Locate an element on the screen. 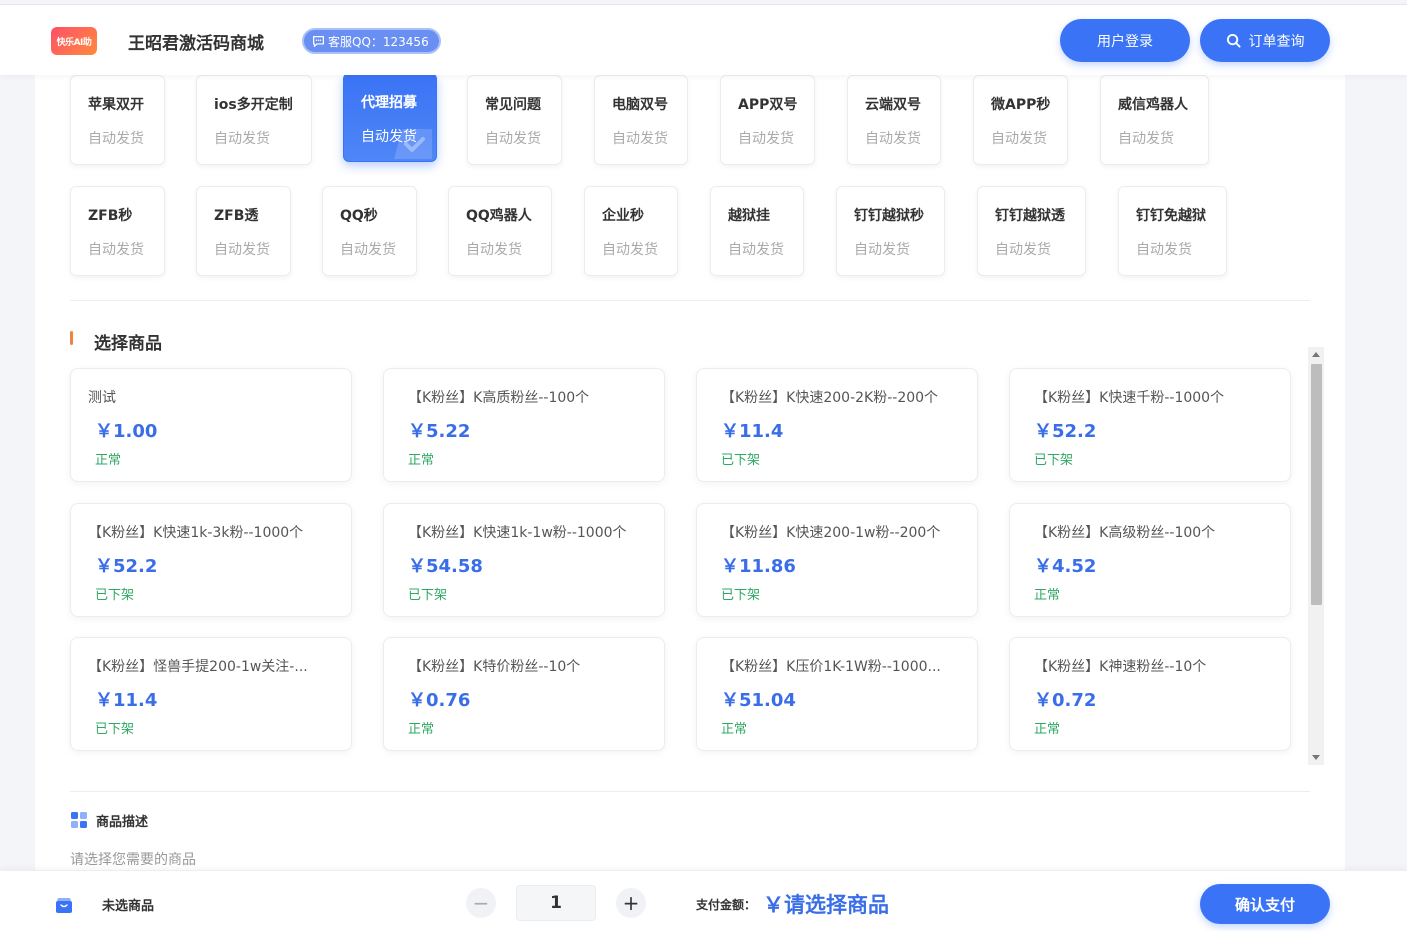  customer-service-qq-badge: 客服QQ：123456 is located at coordinates (371, 41).